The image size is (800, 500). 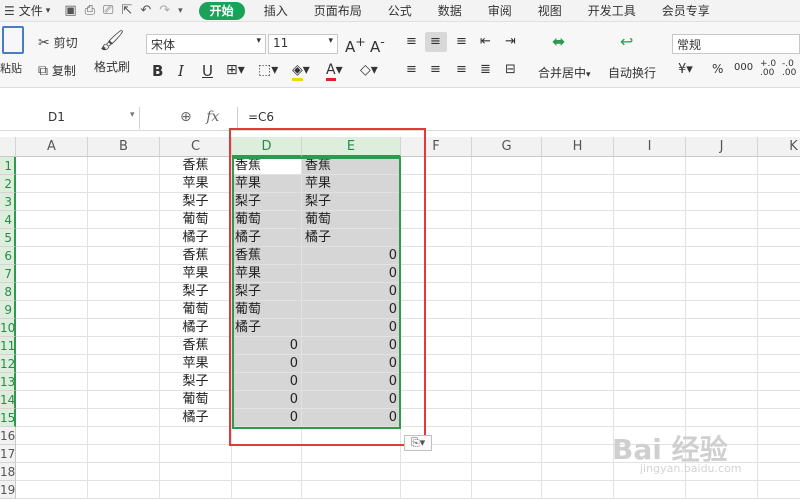 What do you see at coordinates (578, 490) in the screenshot?
I see `cell-h19` at bounding box center [578, 490].